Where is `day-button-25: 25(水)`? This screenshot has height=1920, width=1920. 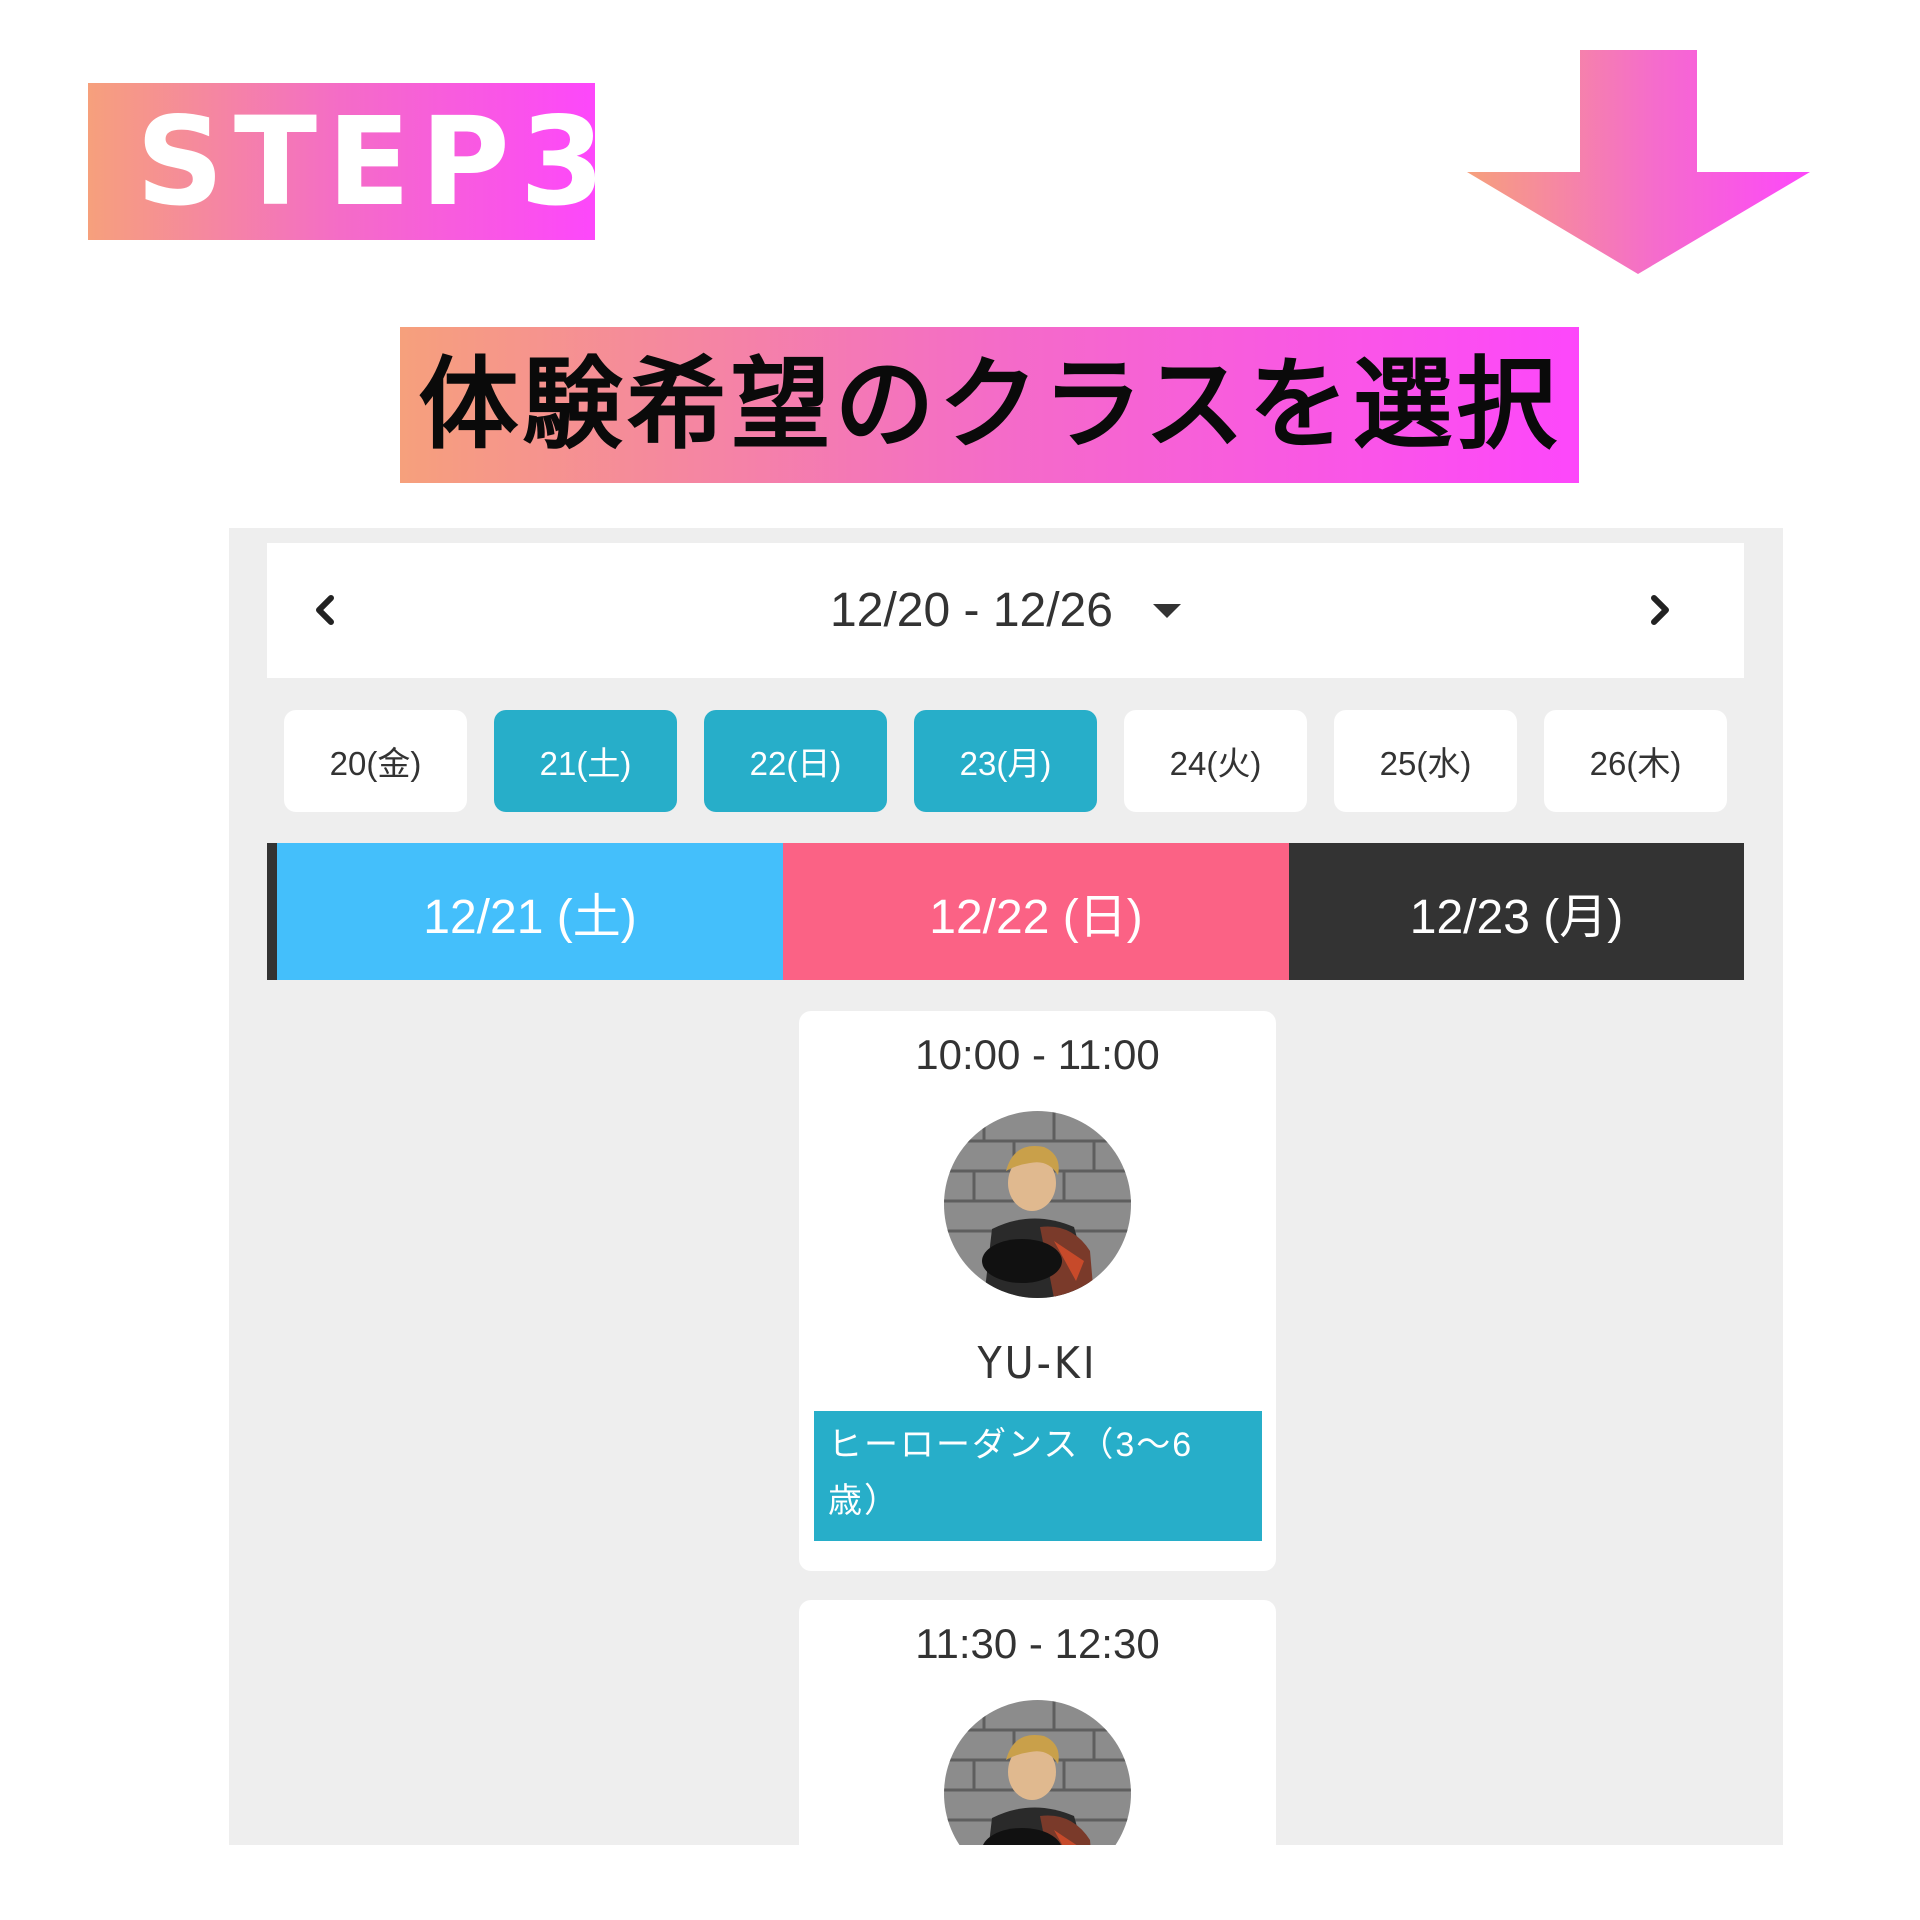
day-button-25: 25(水) is located at coordinates (1425, 761).